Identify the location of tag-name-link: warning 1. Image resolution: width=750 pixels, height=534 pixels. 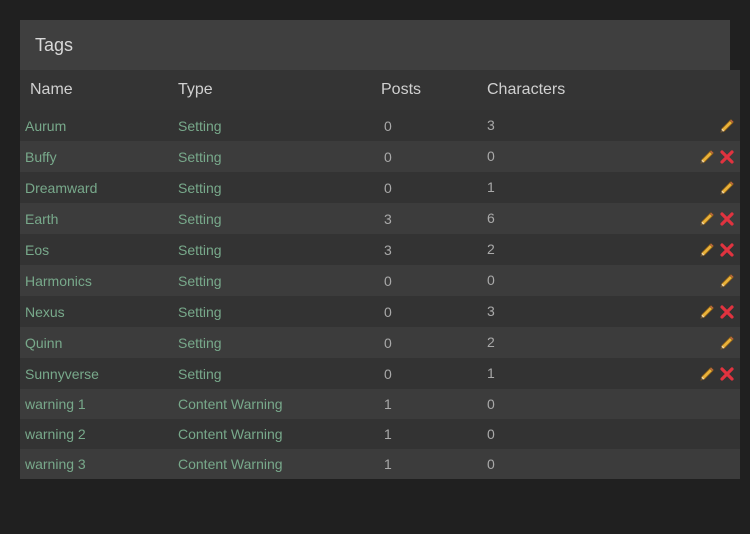
(55, 404).